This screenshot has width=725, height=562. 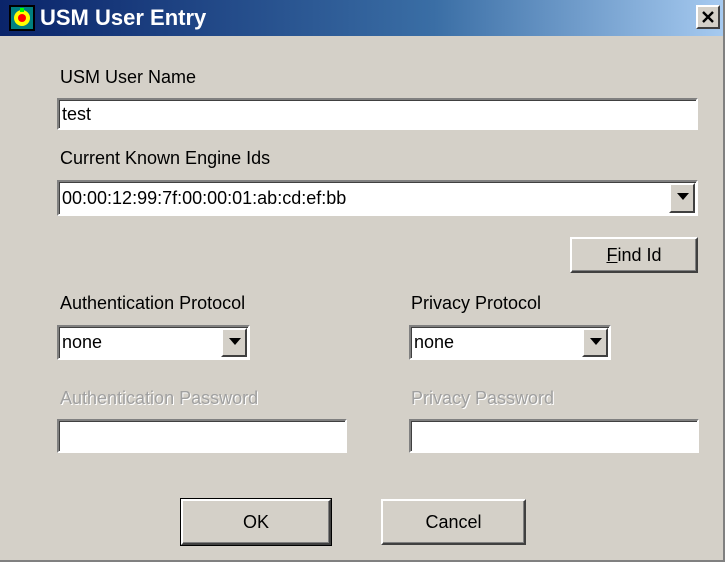 I want to click on privacy-password-input, so click(x=554, y=436).